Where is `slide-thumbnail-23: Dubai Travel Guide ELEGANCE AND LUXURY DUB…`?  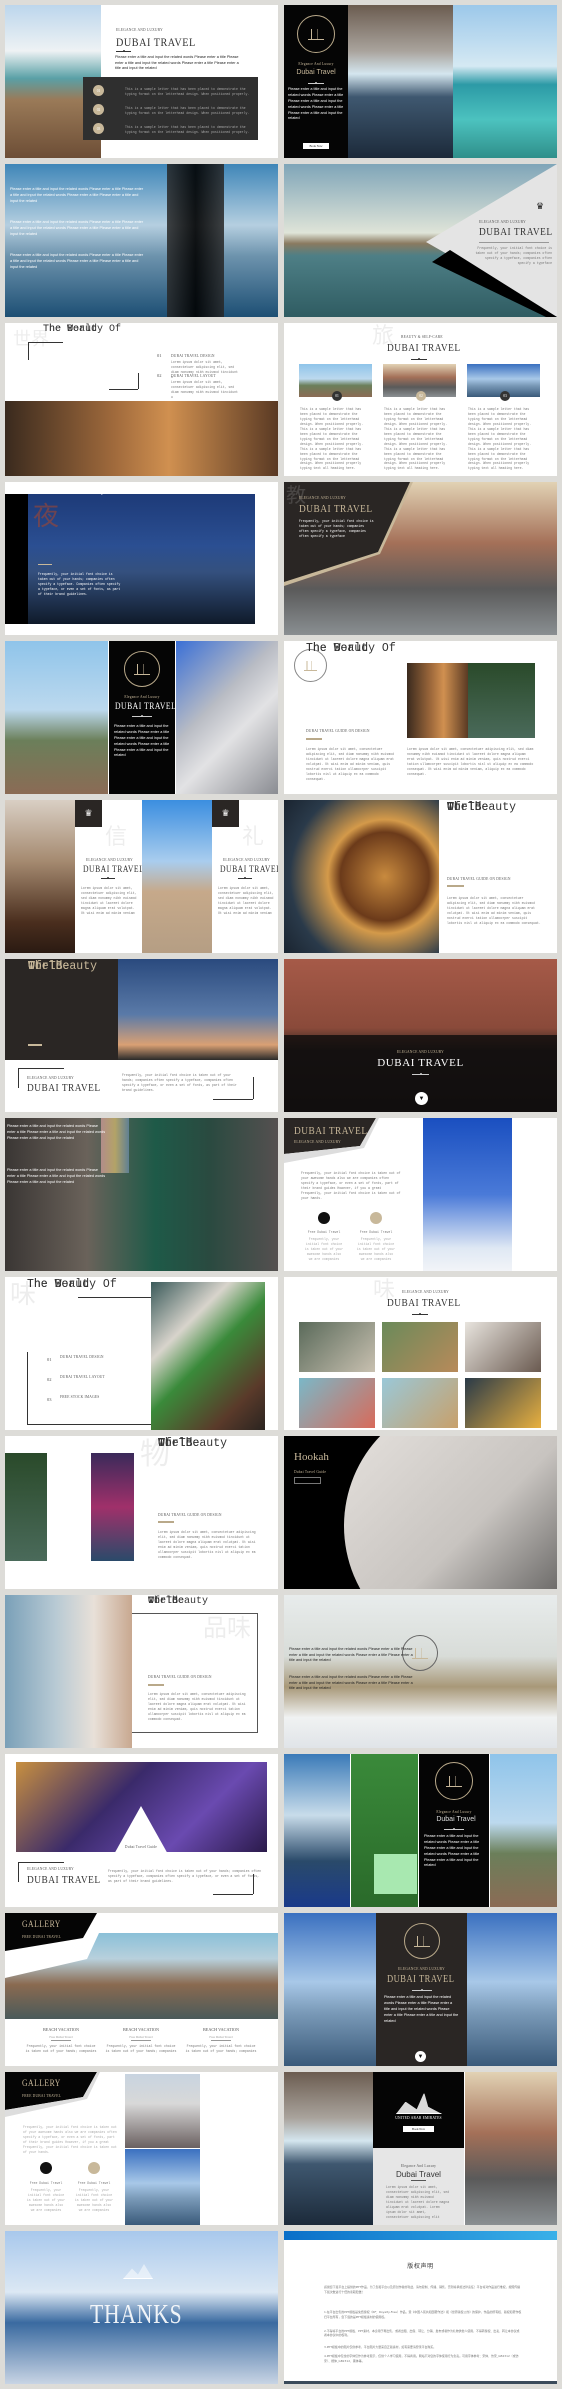
slide-thumbnail-23: Dubai Travel Guide ELEGANCE AND LUXURY DUB… is located at coordinates (141, 1830).